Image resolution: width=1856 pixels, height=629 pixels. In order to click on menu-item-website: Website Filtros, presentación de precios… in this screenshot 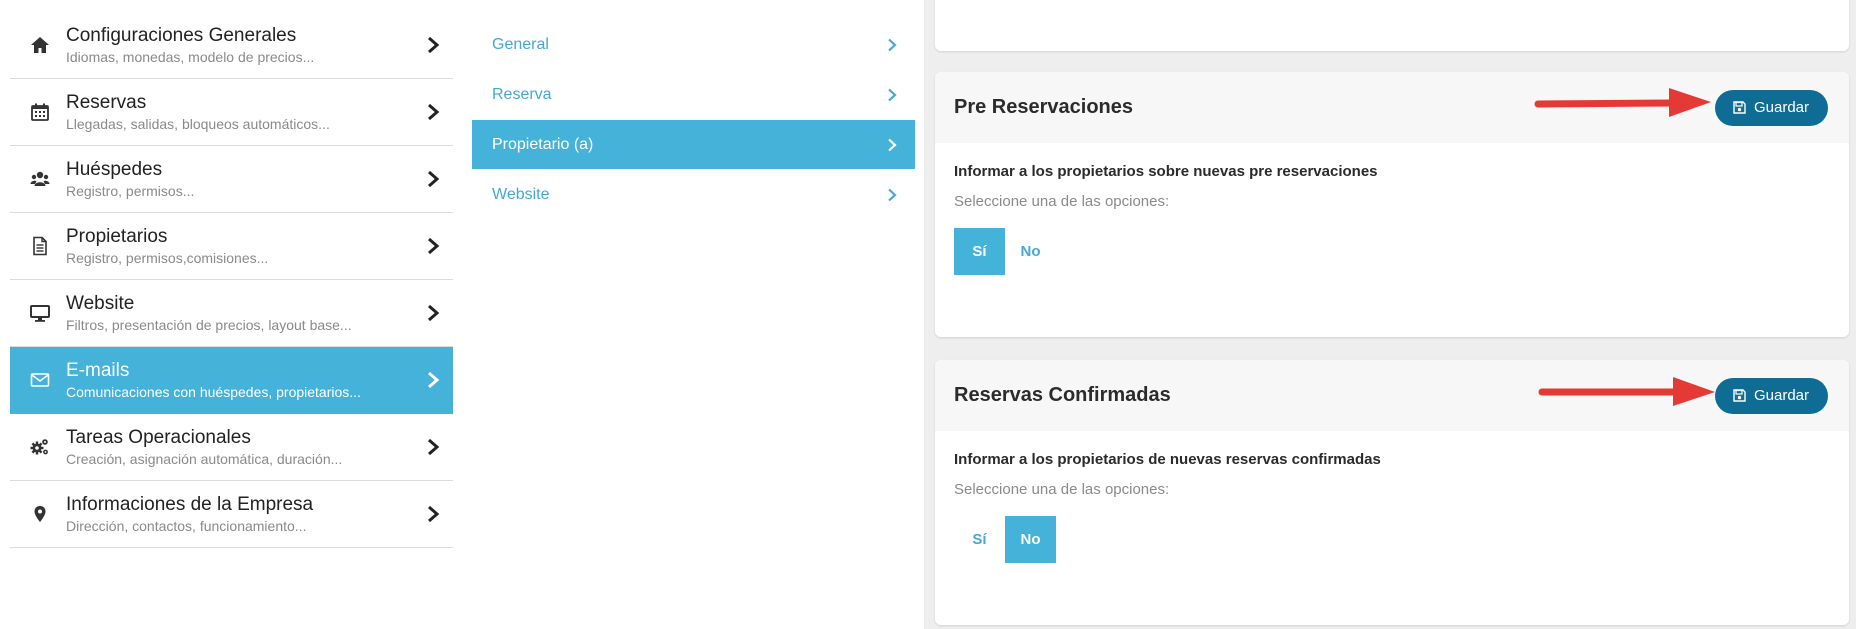, I will do `click(231, 313)`.